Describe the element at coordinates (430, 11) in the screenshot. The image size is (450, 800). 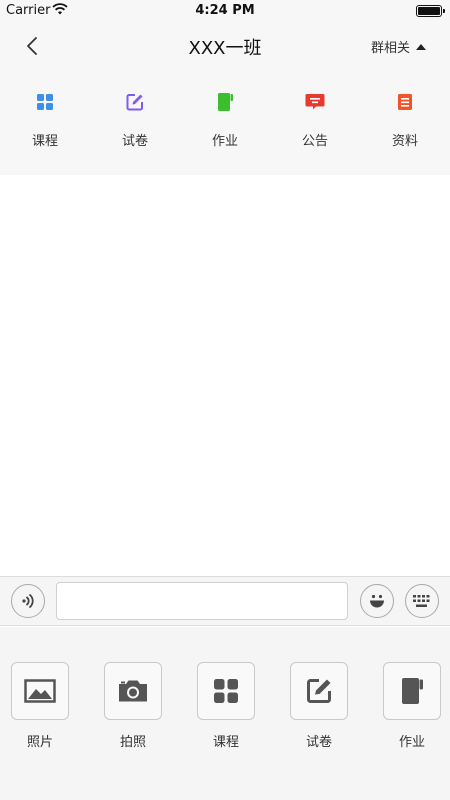
I see `battery-icon` at that location.